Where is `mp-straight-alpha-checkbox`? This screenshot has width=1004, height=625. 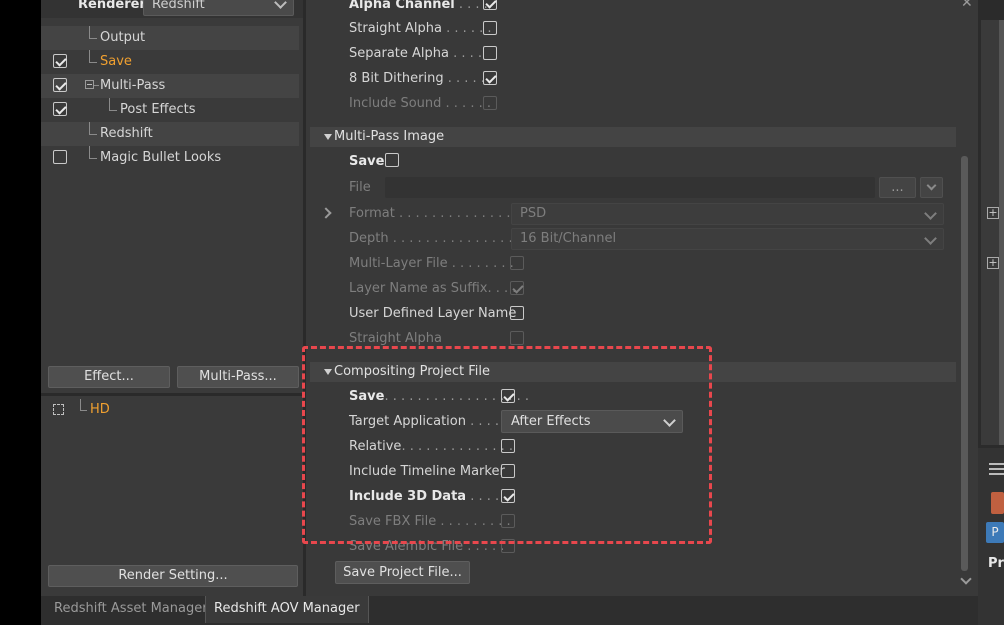 mp-straight-alpha-checkbox is located at coordinates (517, 338).